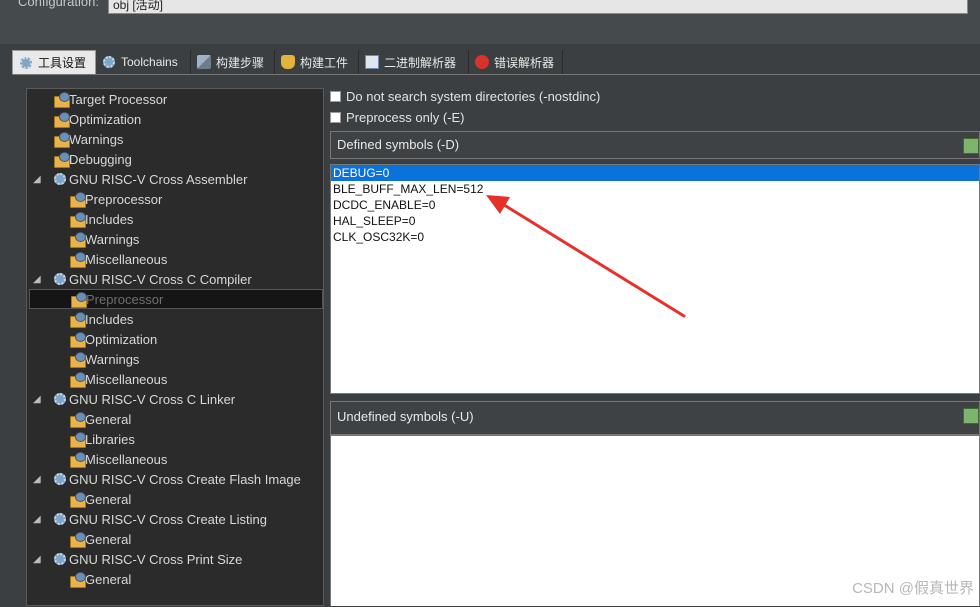 This screenshot has height=607, width=980. I want to click on tree-item-label: GNU RISC-V Cross Print Size, so click(156, 559).